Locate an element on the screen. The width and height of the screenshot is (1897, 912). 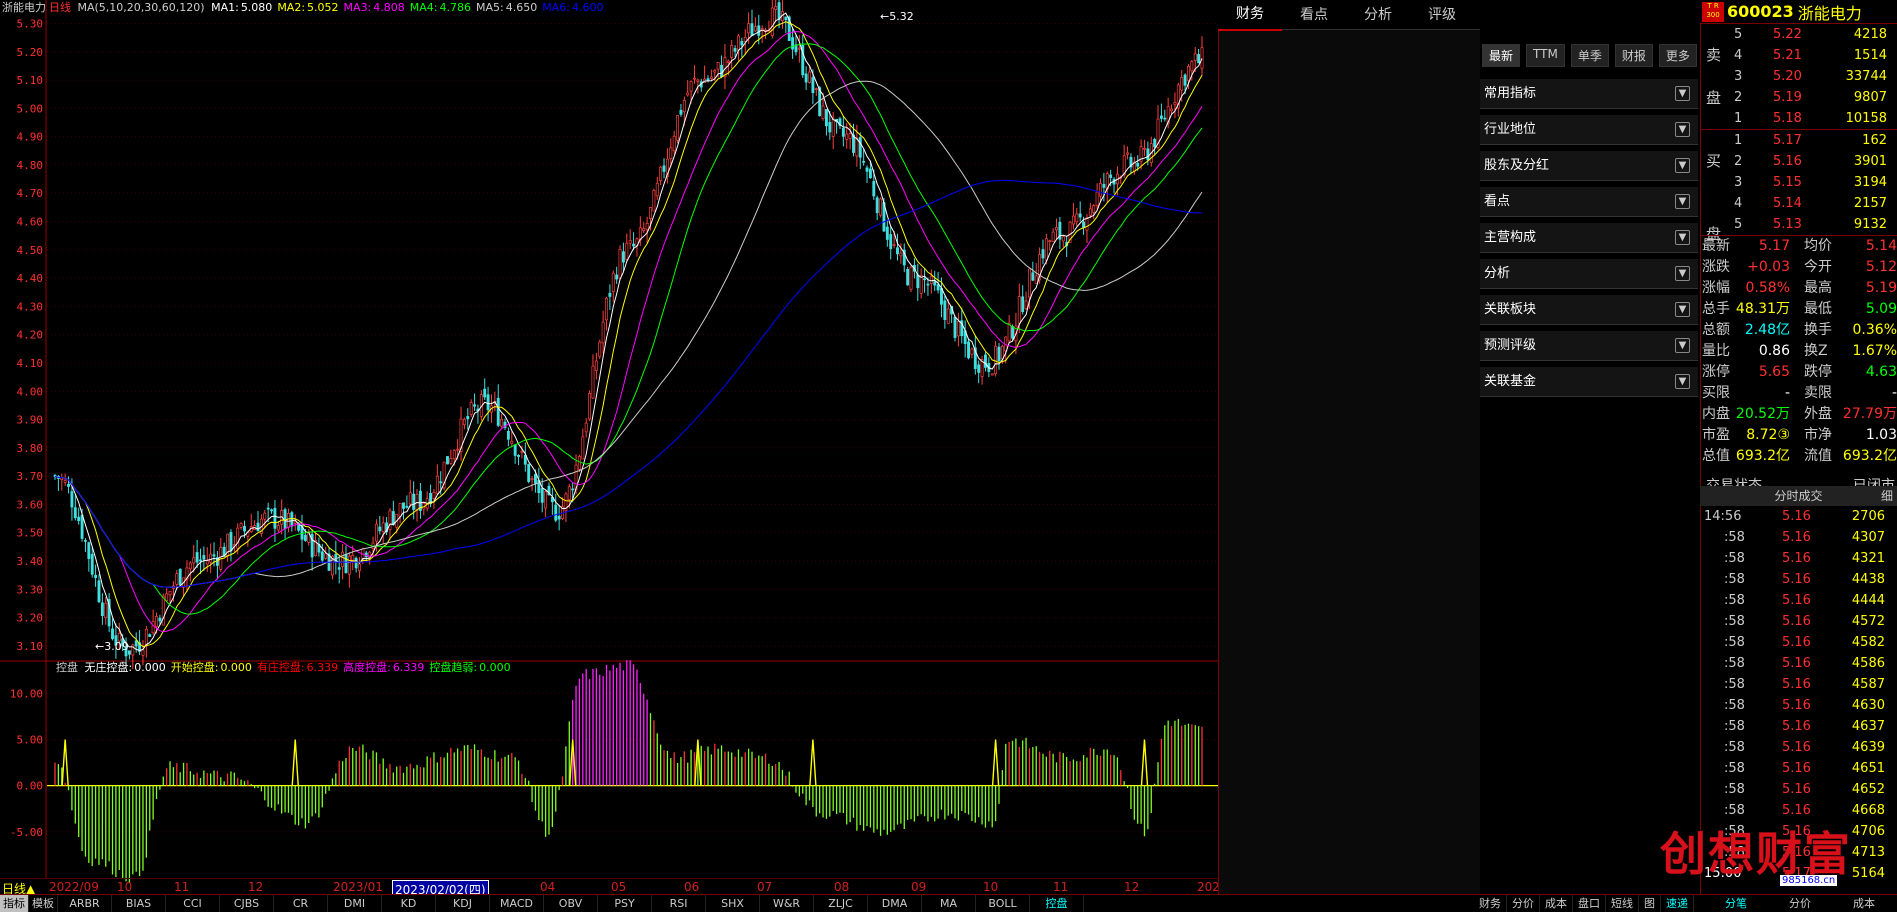
ticks-detail-button: 细 is located at coordinates (1887, 496).